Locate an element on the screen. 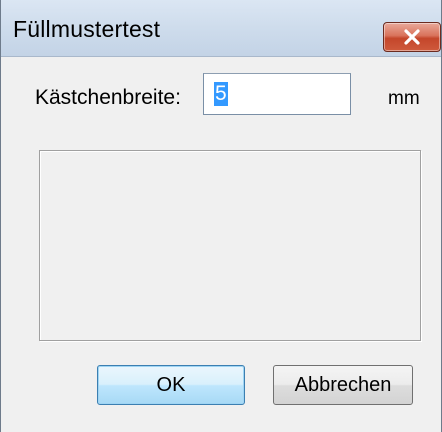 Image resolution: width=442 pixels, height=432 pixels. width-label: Kästchenbreite: is located at coordinates (108, 97).